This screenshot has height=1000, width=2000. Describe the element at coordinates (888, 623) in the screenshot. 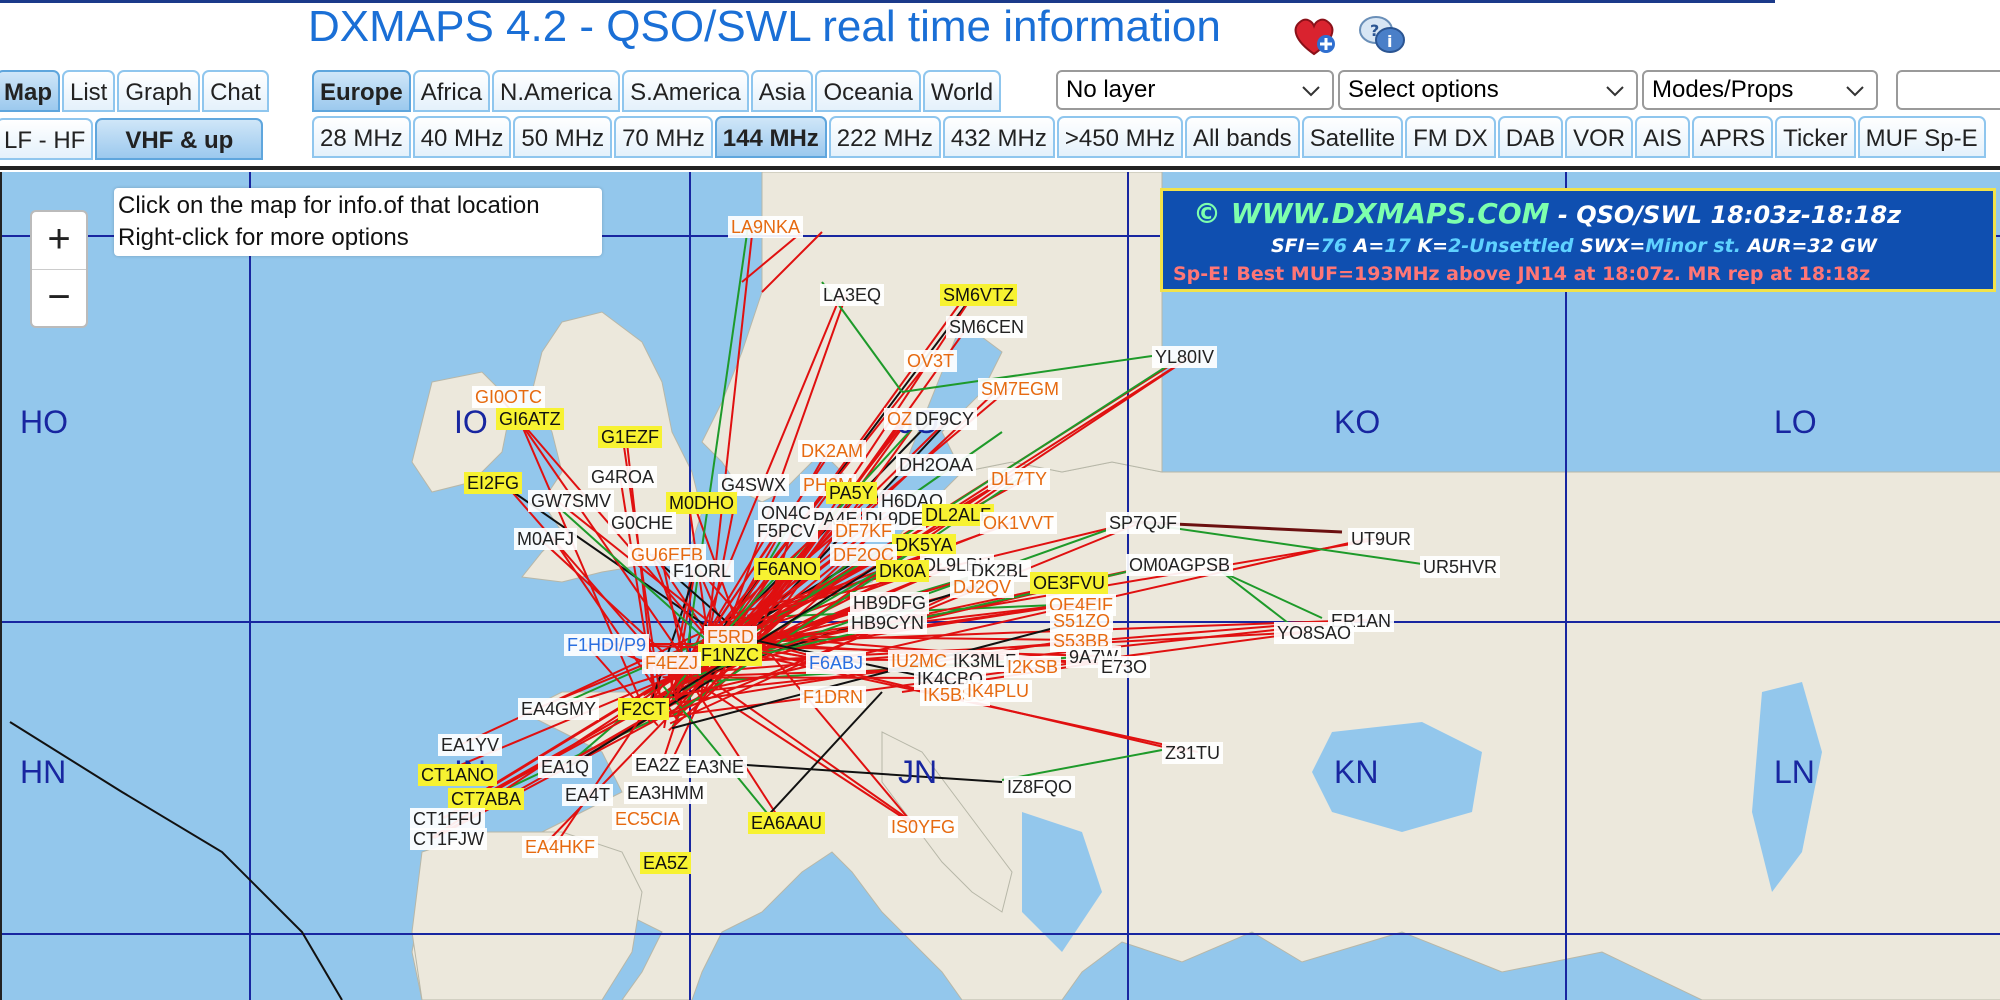

I see `station-hb9cyn: HB9CYN` at that location.